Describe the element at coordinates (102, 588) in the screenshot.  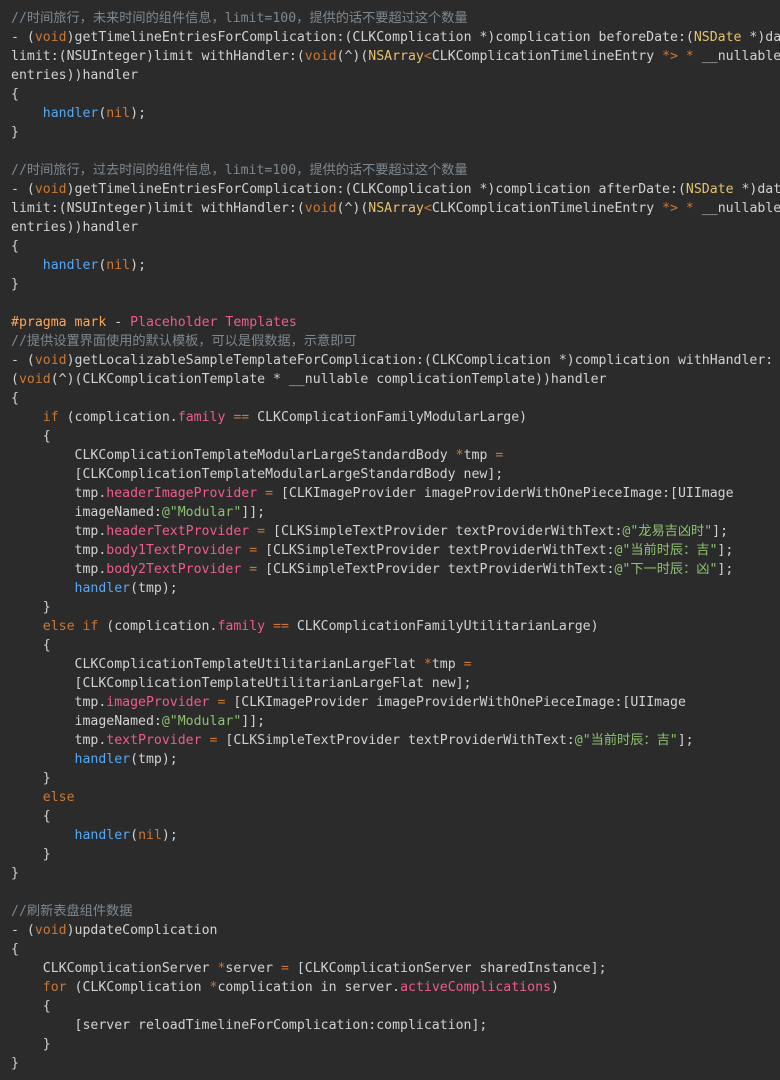
I see `code-function: handler` at that location.